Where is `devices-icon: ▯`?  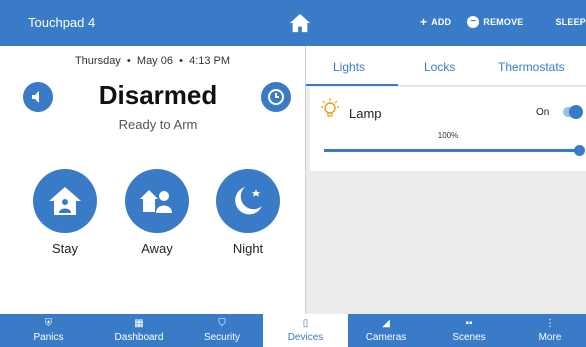
devices-icon: ▯ is located at coordinates (305, 323).